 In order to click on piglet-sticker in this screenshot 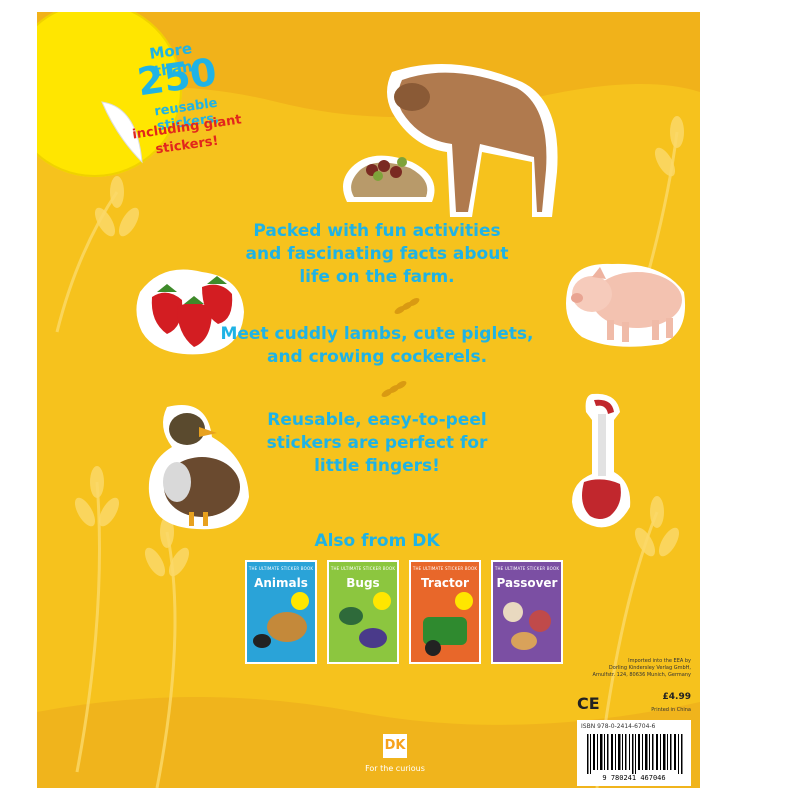, I will do `click(626, 305)`.